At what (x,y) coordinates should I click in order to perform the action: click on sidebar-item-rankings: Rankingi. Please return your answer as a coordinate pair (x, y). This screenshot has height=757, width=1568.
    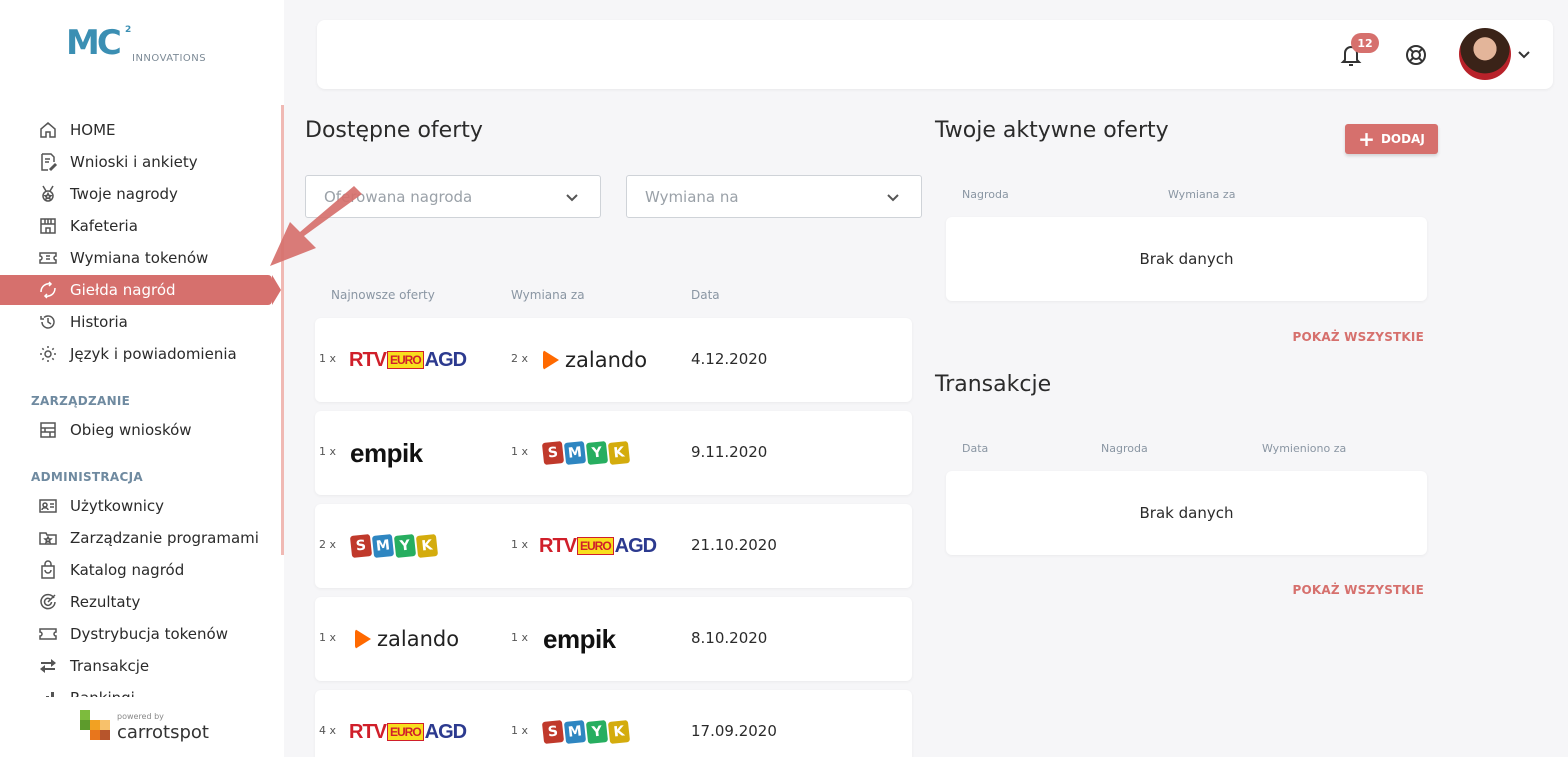
    Looking at the image, I should click on (136, 690).